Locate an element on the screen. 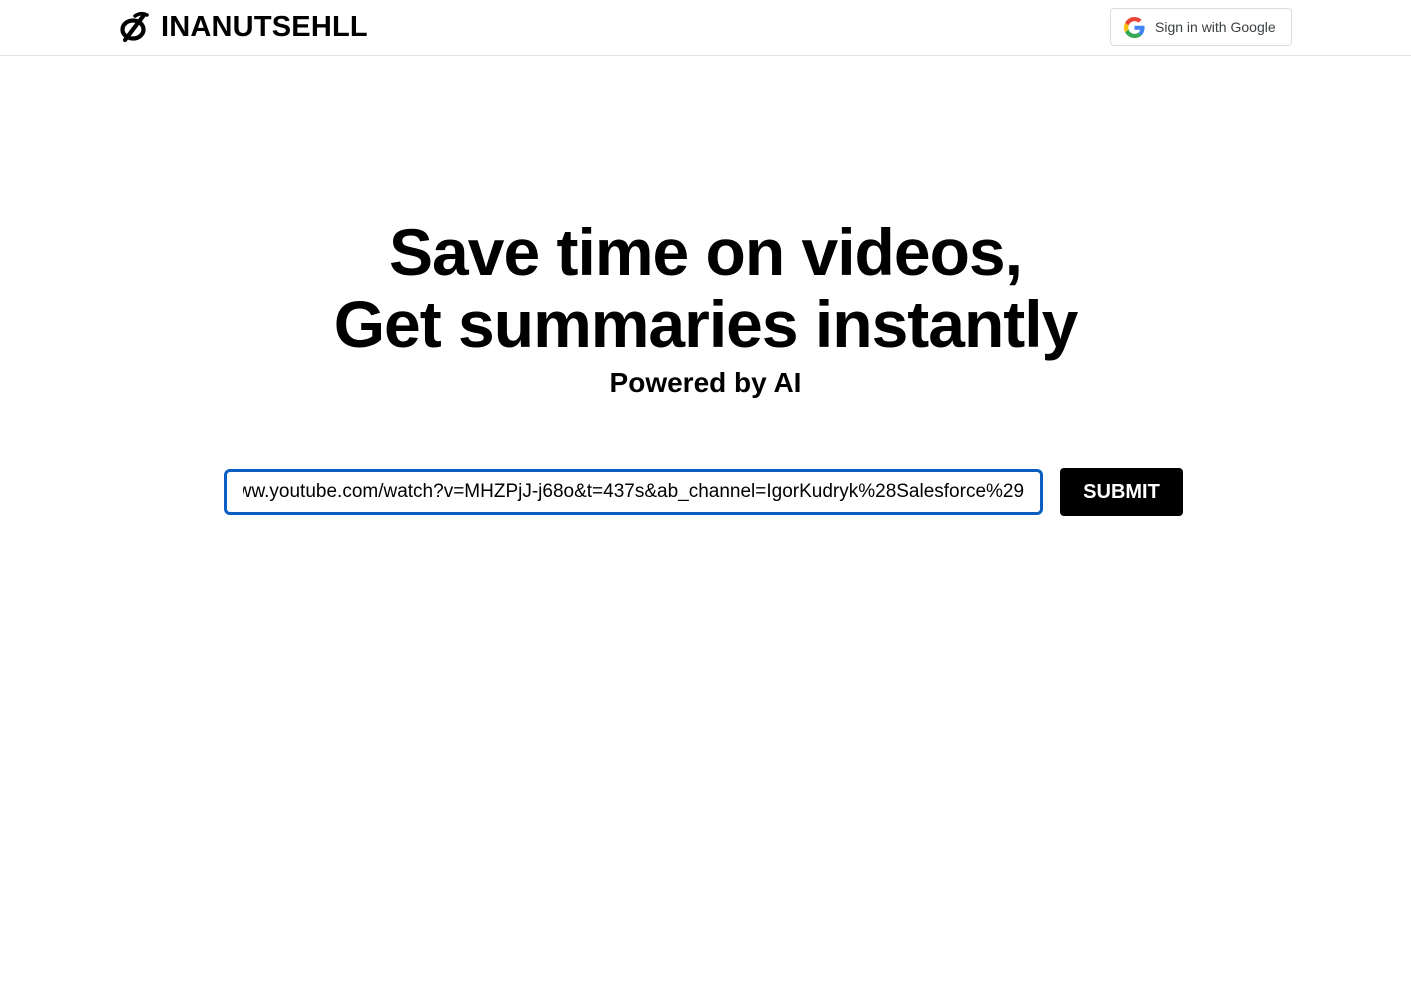 The width and height of the screenshot is (1411, 992). google-g-icon is located at coordinates (1134, 27).